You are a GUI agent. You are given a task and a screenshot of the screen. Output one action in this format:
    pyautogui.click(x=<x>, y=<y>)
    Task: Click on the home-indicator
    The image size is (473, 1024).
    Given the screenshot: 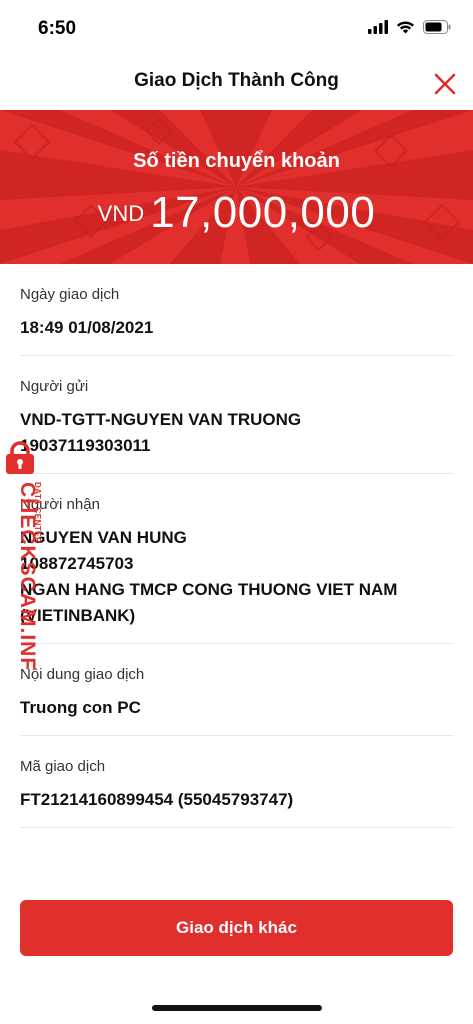 What is the action you would take?
    pyautogui.click(x=237, y=1008)
    